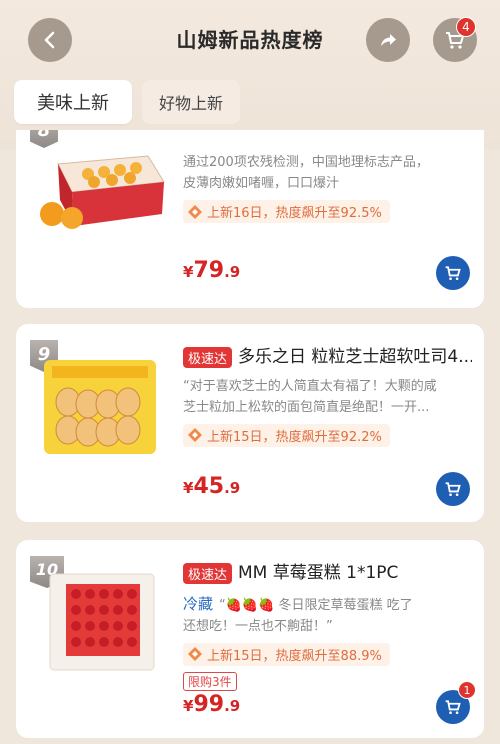  I want to click on heat-badge: 上新16日，热度飙升至92.5%, so click(286, 211).